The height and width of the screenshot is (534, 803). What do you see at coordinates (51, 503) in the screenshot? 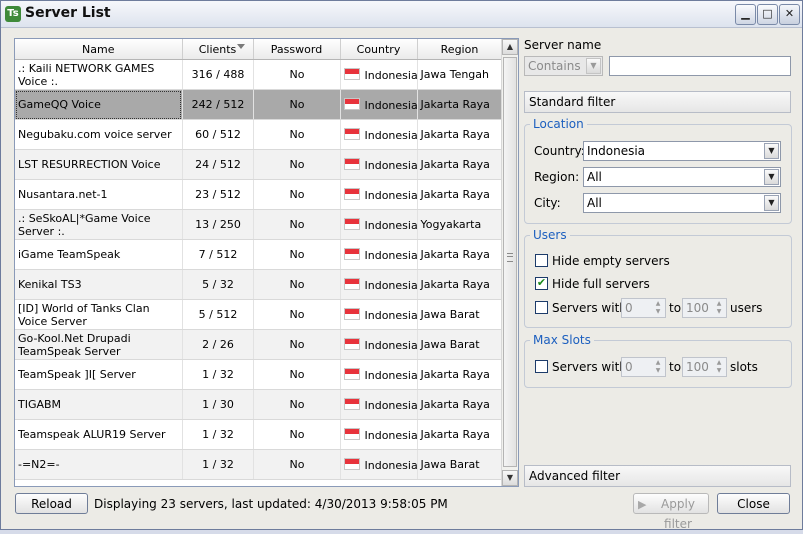
I see `reload-button: Reload` at bounding box center [51, 503].